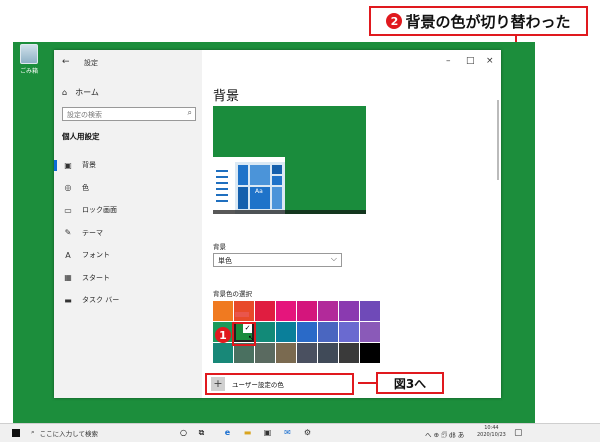 The image size is (600, 442). Describe the element at coordinates (267, 432) in the screenshot. I see `store-icon: ▣` at that location.